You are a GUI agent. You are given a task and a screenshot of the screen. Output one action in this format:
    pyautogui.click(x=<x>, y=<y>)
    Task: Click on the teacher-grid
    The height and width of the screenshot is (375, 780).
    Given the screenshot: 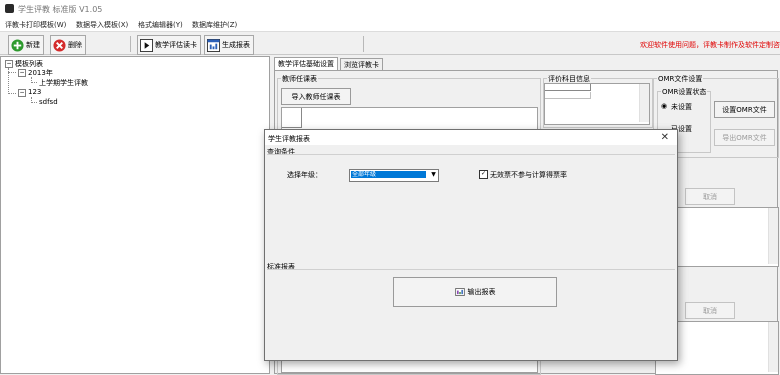 What is the action you would take?
    pyautogui.click(x=409, y=119)
    